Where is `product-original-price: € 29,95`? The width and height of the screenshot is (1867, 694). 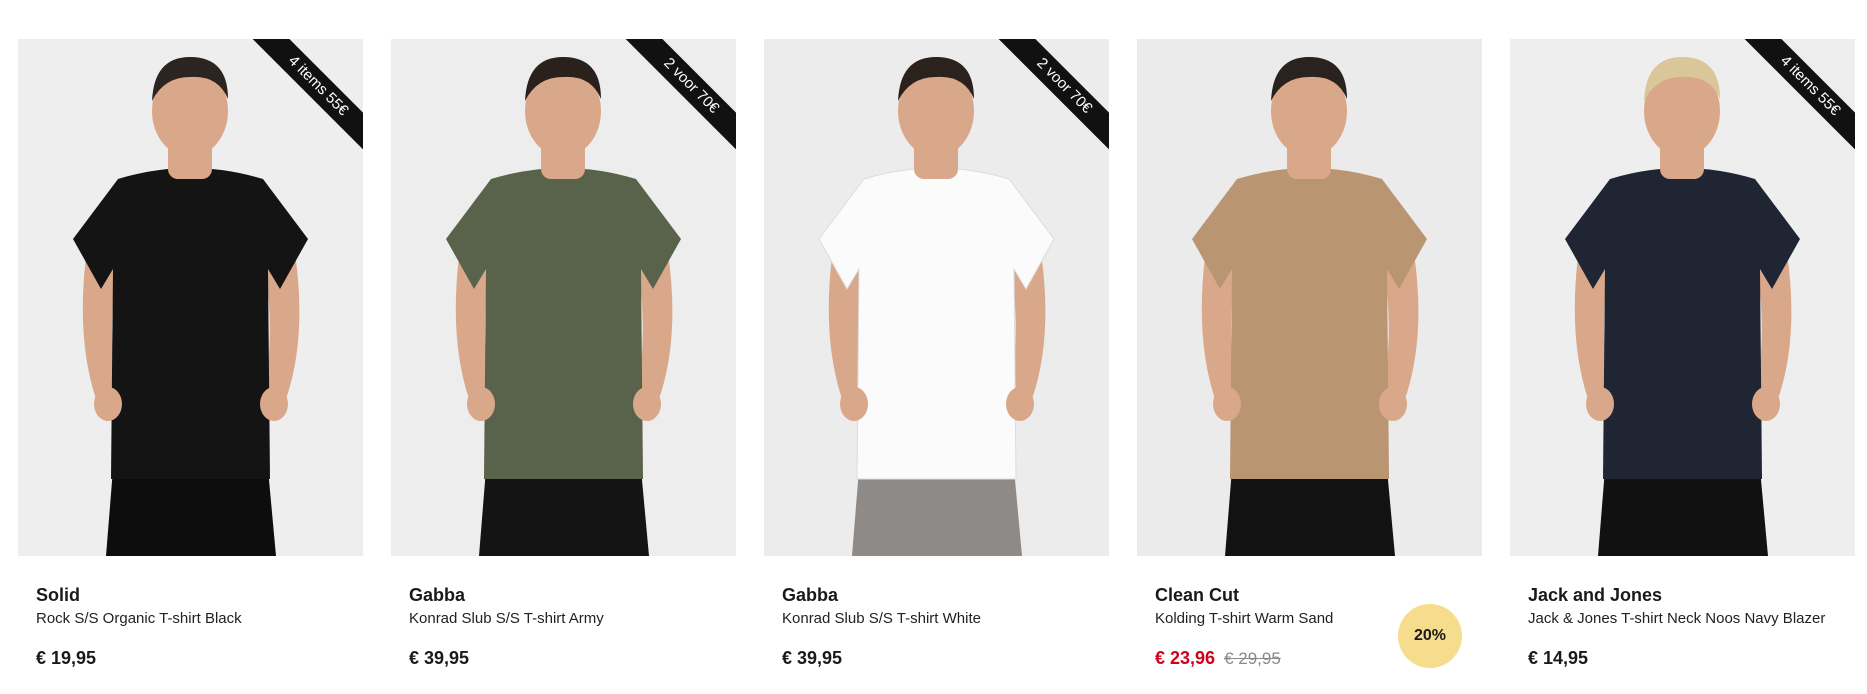 product-original-price: € 29,95 is located at coordinates (1252, 658).